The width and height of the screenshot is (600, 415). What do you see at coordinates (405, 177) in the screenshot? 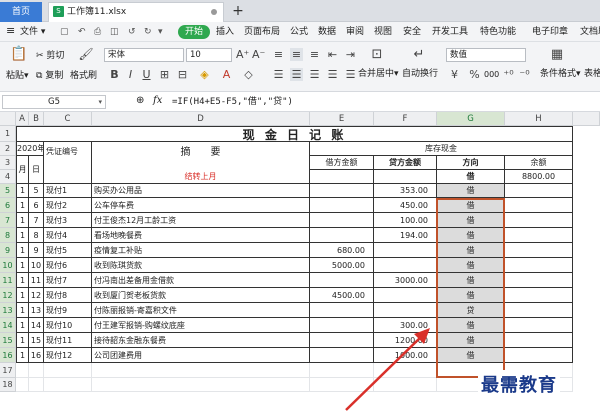
I see `carry-forward-credit` at bounding box center [405, 177].